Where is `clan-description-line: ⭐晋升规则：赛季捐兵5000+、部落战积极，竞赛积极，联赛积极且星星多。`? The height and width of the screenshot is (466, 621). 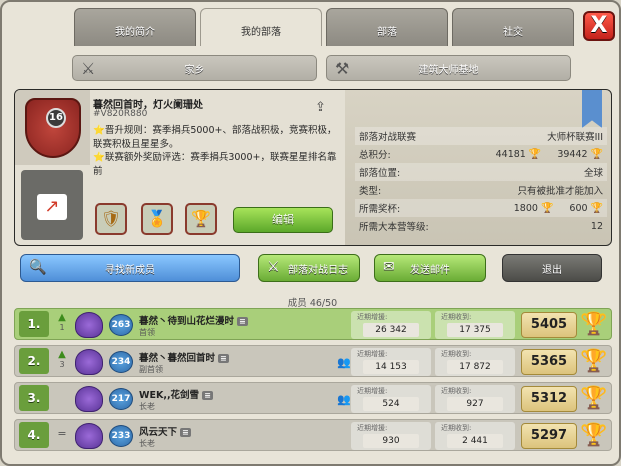 clan-description-line: ⭐晋升规则：赛季捐兵5000+、部落战积极，竞赛积极，联赛积极且星星多。 is located at coordinates (215, 137).